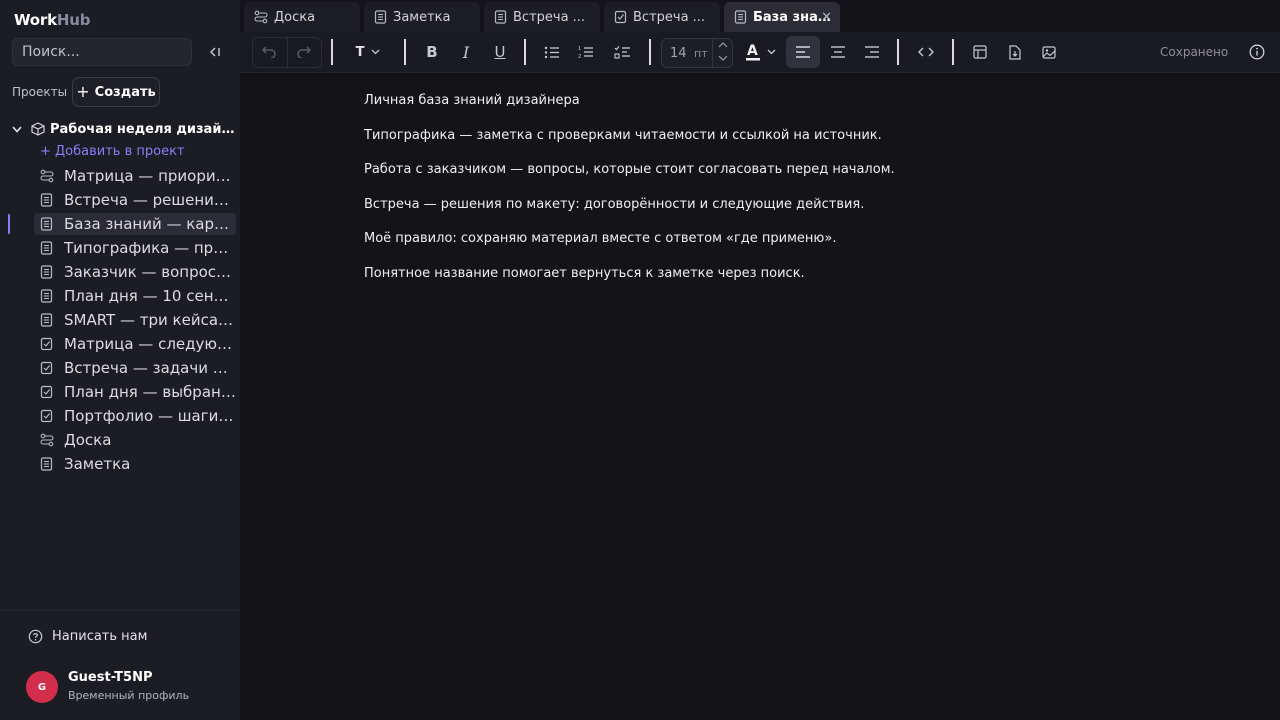 This screenshot has height=720, width=1280. What do you see at coordinates (35, 636) in the screenshot?
I see `help-circle-icon` at bounding box center [35, 636].